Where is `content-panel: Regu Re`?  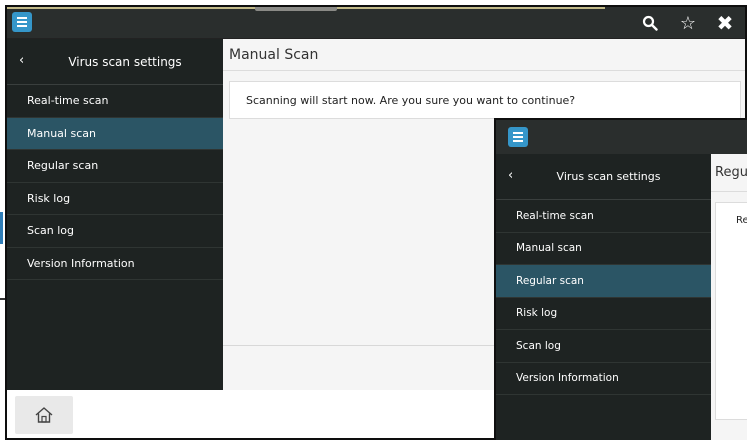
content-panel: Regu Re is located at coordinates (729, 297).